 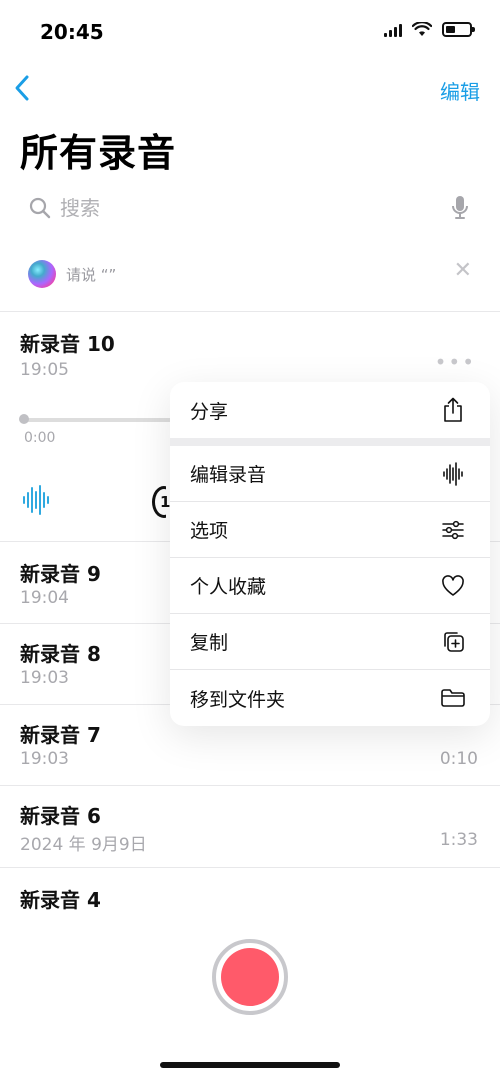 What do you see at coordinates (42, 274) in the screenshot?
I see `siri-icon` at bounding box center [42, 274].